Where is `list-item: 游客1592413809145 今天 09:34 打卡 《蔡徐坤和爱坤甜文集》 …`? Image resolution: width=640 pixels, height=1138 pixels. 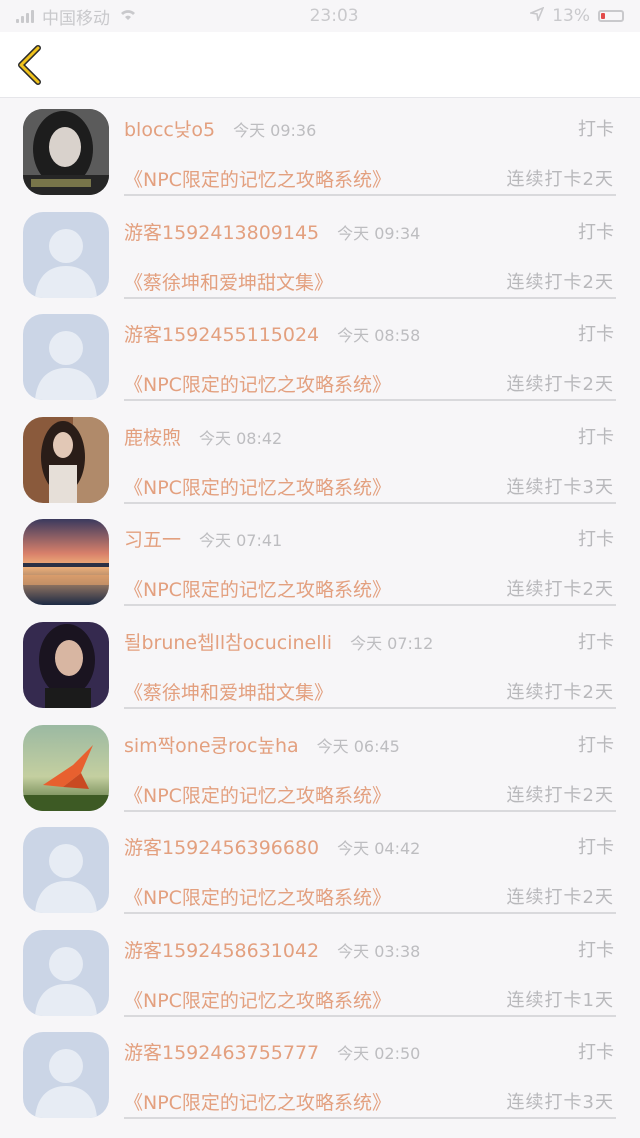
list-item: 游客1592413809145 今天 09:34 打卡 《蔡徐坤和爱坤甜文集》 … is located at coordinates (320, 253).